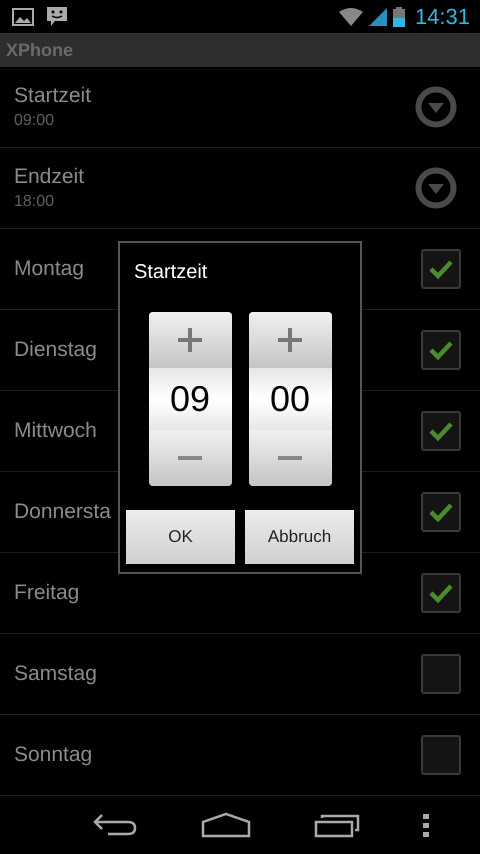 The image size is (480, 854). Describe the element at coordinates (398, 16) in the screenshot. I see `battery-icon` at that location.